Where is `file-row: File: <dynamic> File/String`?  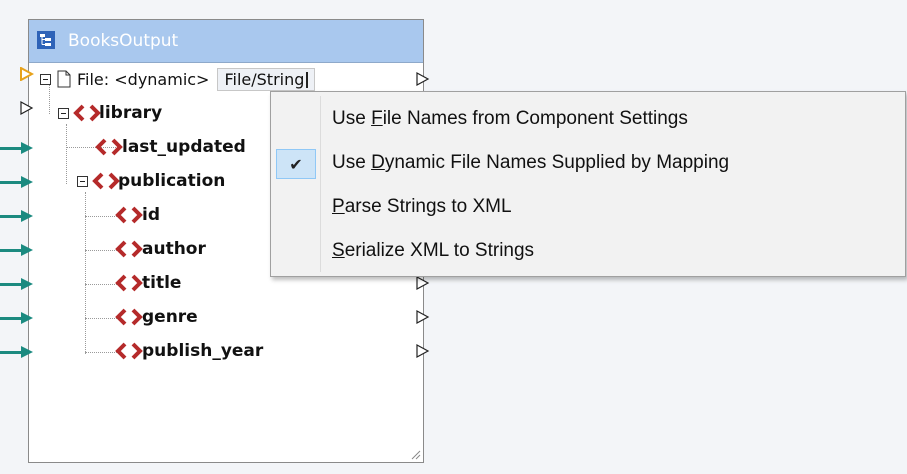 file-row: File: <dynamic> File/String is located at coordinates (178, 79).